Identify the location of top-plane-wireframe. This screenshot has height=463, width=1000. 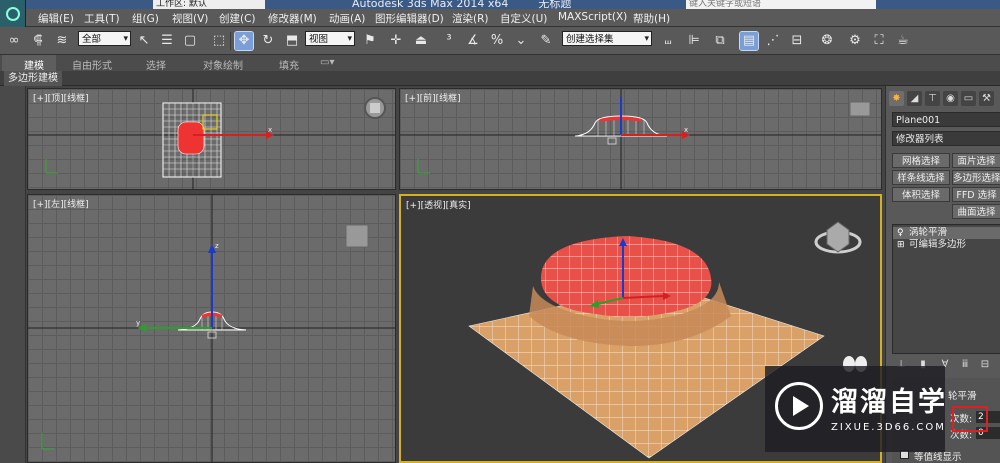
(192, 140).